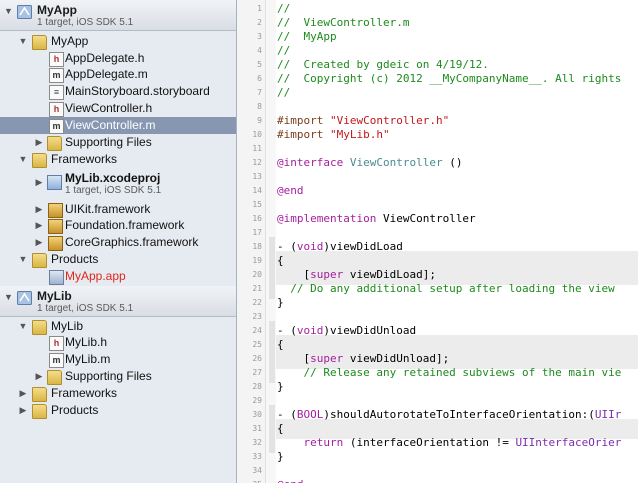 Image resolution: width=638 pixels, height=483 pixels. I want to click on nav-item-label: MyApp.app, so click(95, 276).